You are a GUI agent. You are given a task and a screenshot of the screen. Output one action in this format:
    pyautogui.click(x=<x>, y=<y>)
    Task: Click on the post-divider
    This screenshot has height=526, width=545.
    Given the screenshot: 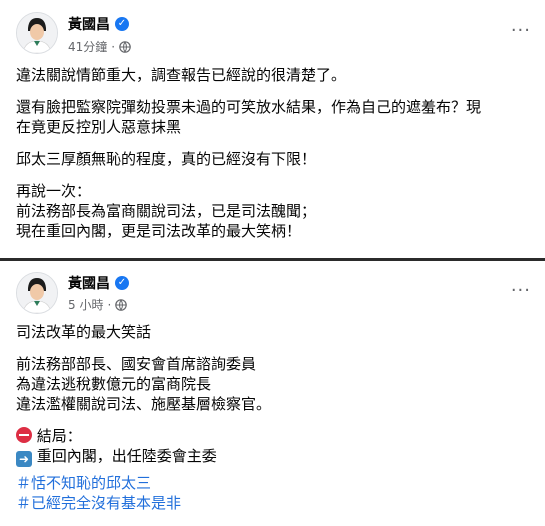 What is the action you would take?
    pyautogui.click(x=272, y=259)
    